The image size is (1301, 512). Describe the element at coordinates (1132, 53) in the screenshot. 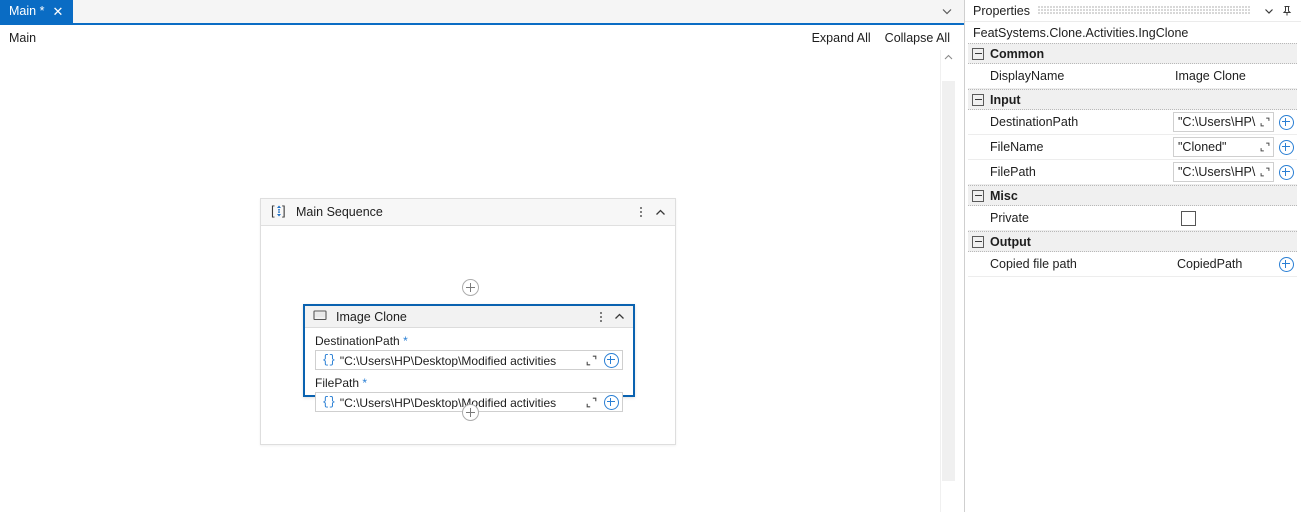

I see `property-category-common: Common` at that location.